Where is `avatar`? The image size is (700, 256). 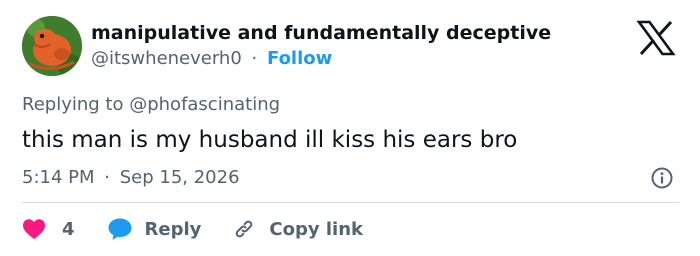
avatar is located at coordinates (52, 46).